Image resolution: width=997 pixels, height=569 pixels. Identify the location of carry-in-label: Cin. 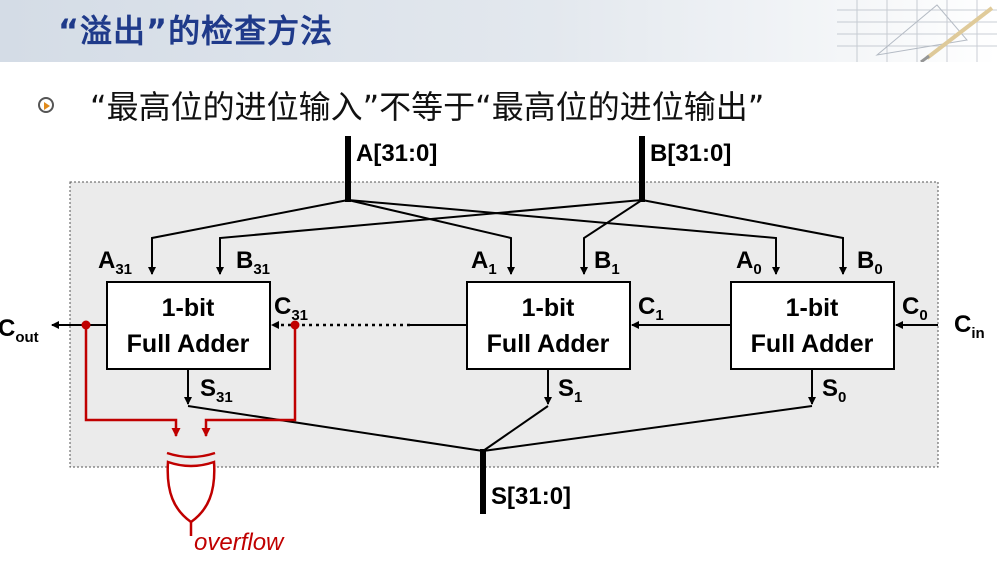
(969, 326).